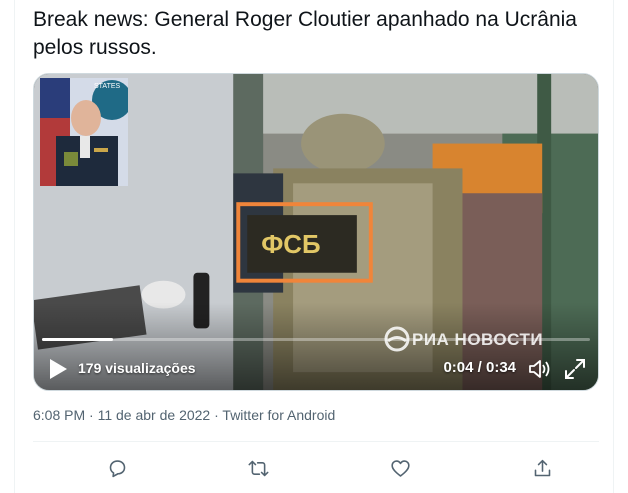 This screenshot has width=628, height=493. Describe the element at coordinates (316, 441) in the screenshot. I see `divider` at that location.